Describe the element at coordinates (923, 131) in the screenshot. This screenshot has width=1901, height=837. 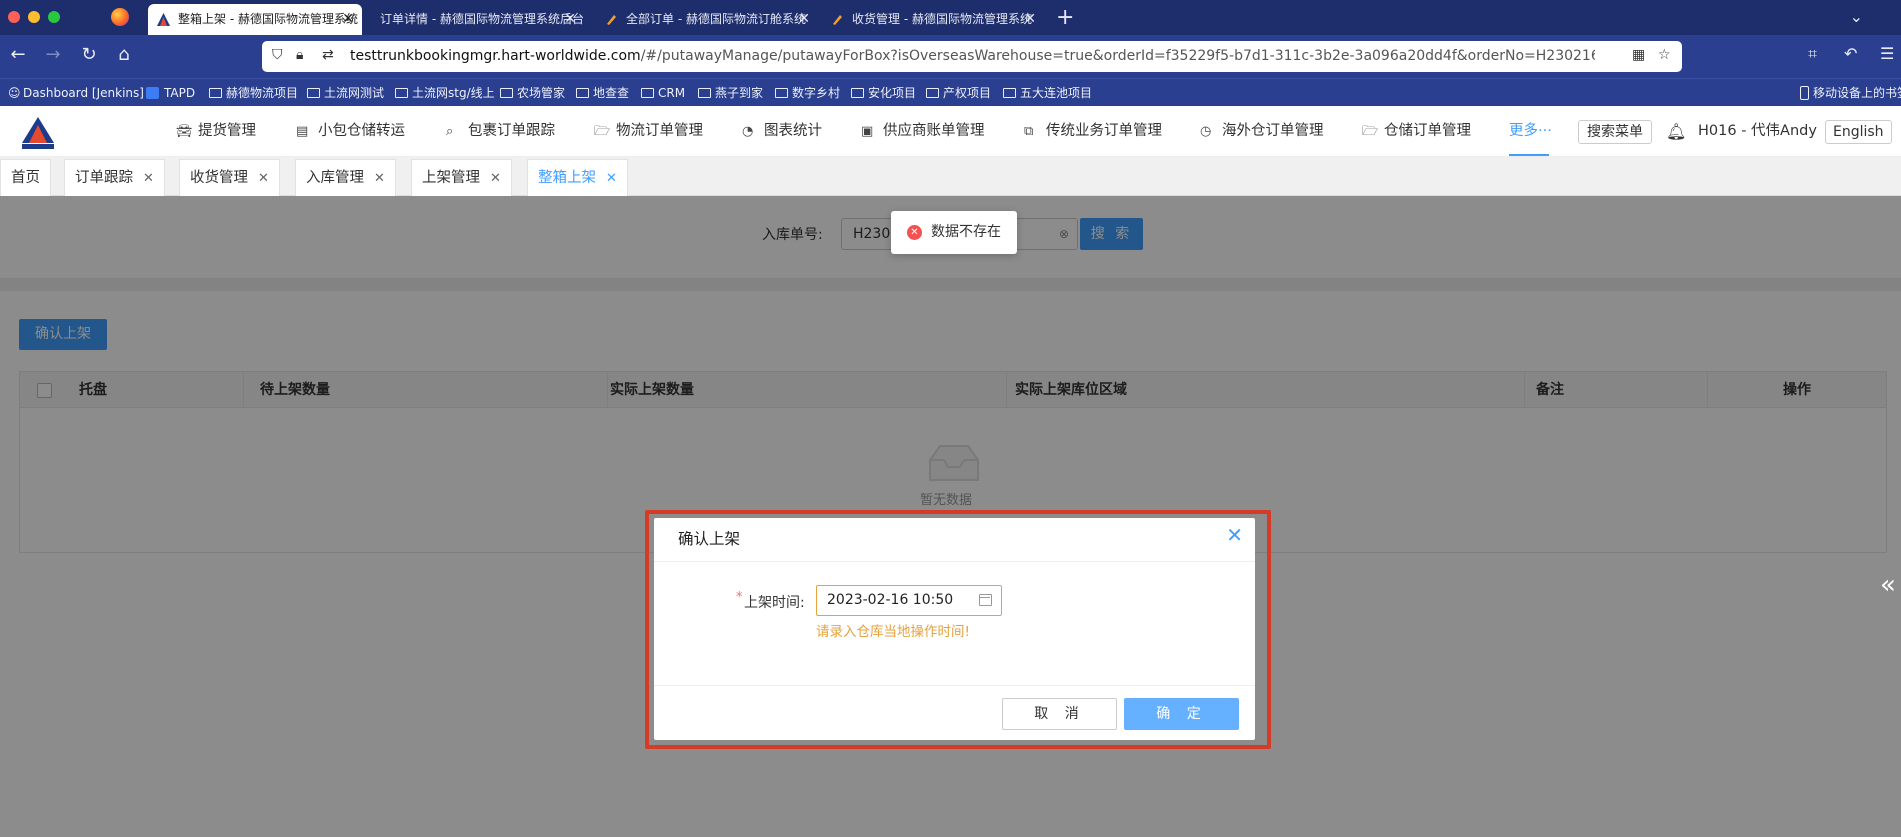
I see `nav-supplier-bills: ▣ 供应商账单管理` at that location.